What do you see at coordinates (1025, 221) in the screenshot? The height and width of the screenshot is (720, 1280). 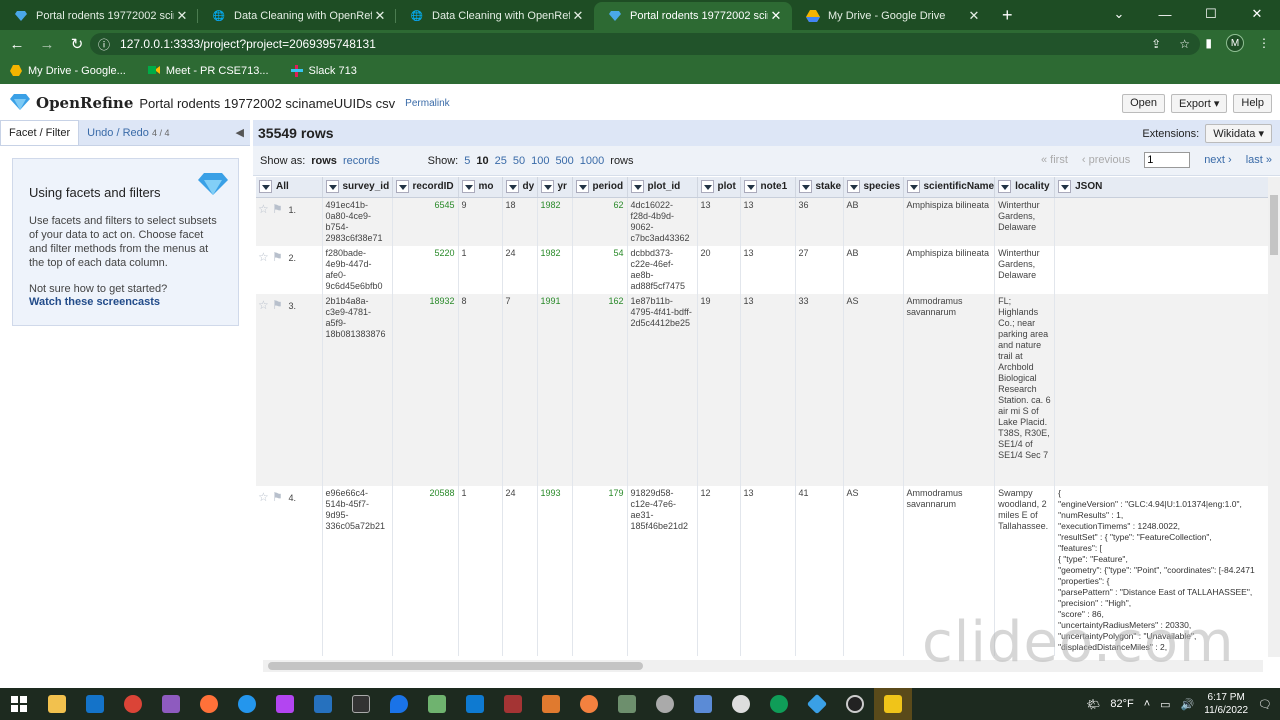 I see `cell-locality: Winterthur Gardens, Delaware` at bounding box center [1025, 221].